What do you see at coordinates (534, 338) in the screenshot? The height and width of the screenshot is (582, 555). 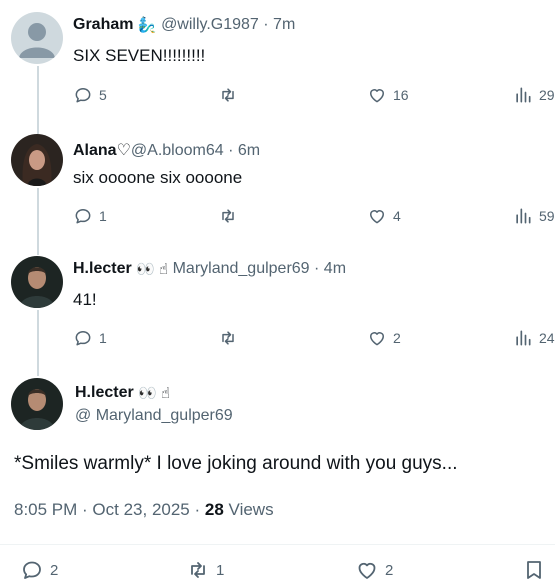 I see `views-button: 24` at bounding box center [534, 338].